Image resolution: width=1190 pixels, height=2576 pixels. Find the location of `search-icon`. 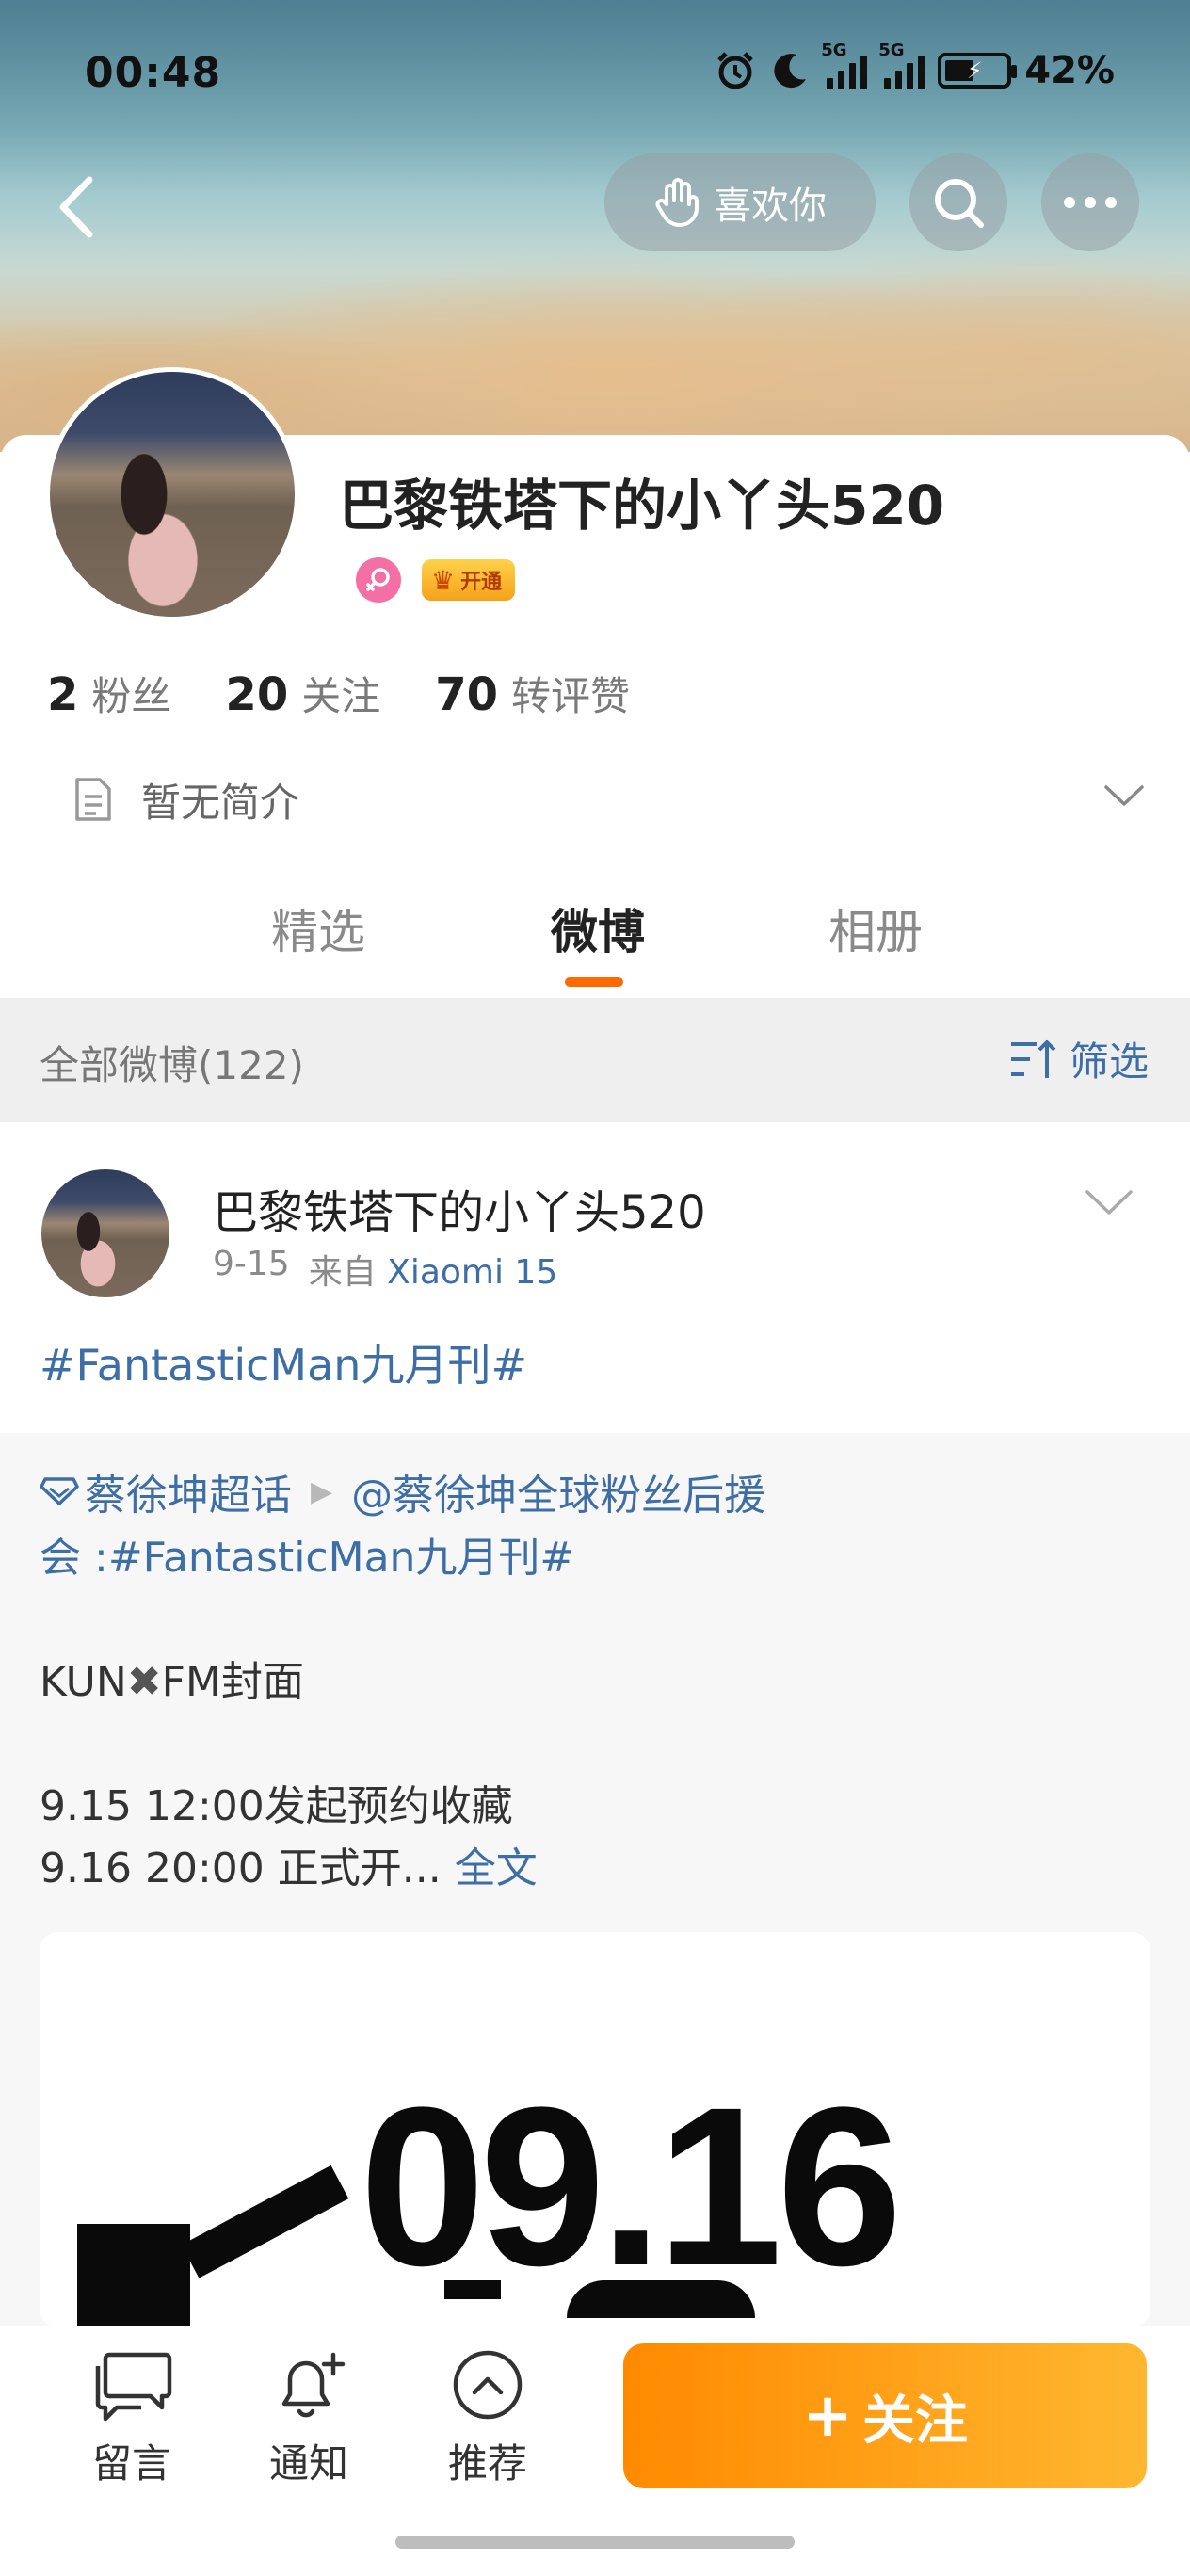

search-icon is located at coordinates (959, 203).